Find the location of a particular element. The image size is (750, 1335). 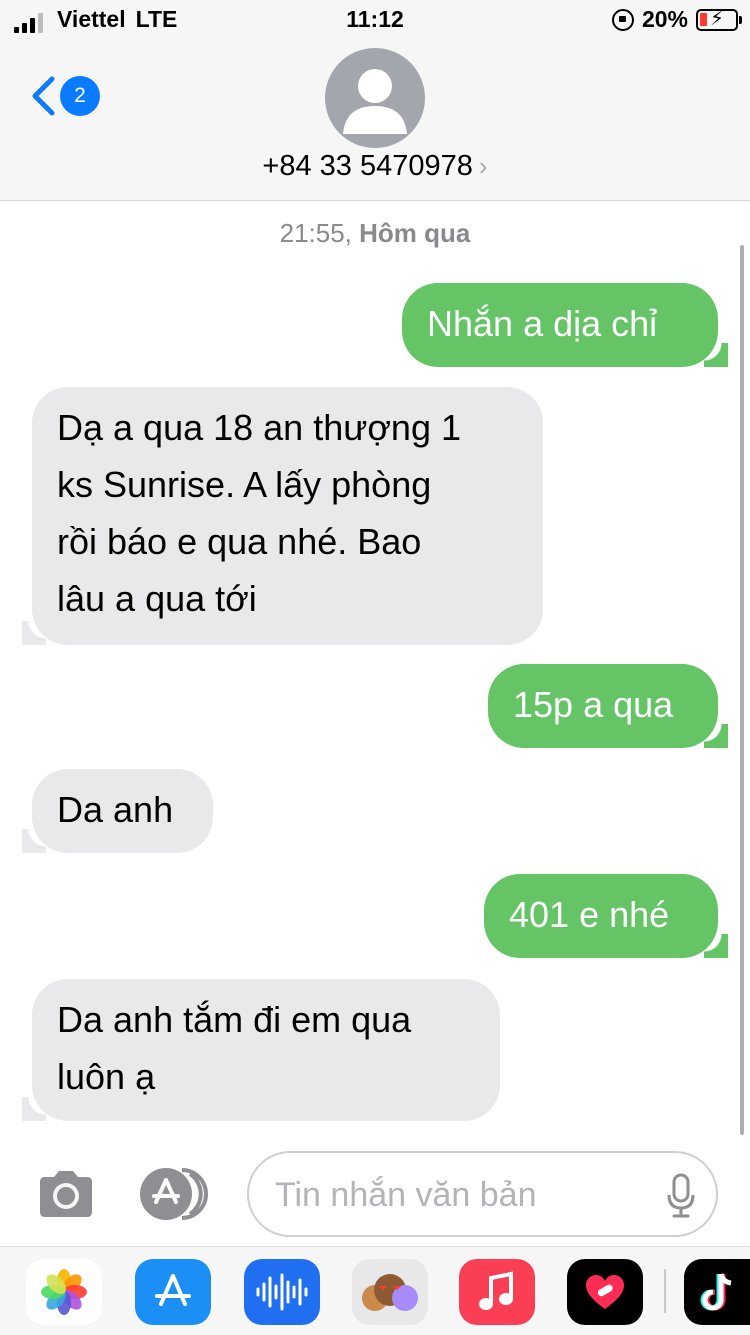

photos-app-icon is located at coordinates (64, 1292).